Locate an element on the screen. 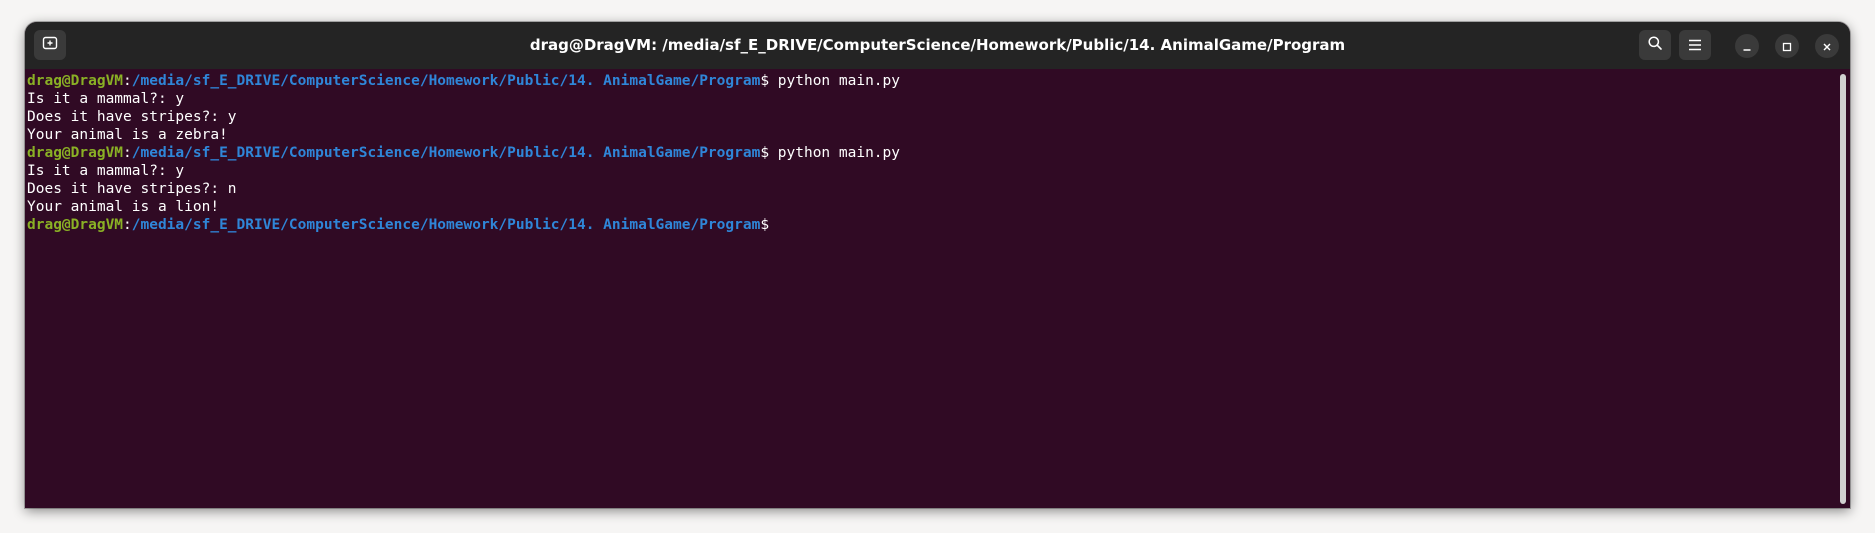  maximize-button is located at coordinates (1787, 46).